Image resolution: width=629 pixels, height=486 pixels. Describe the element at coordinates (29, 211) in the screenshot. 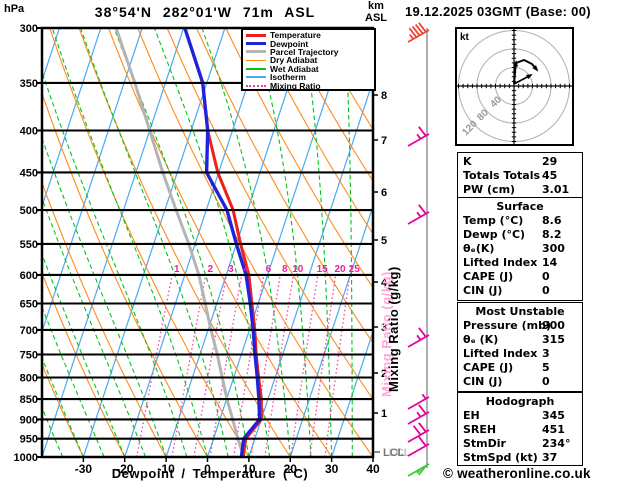

I see `pressure-tick-label: 500` at that location.